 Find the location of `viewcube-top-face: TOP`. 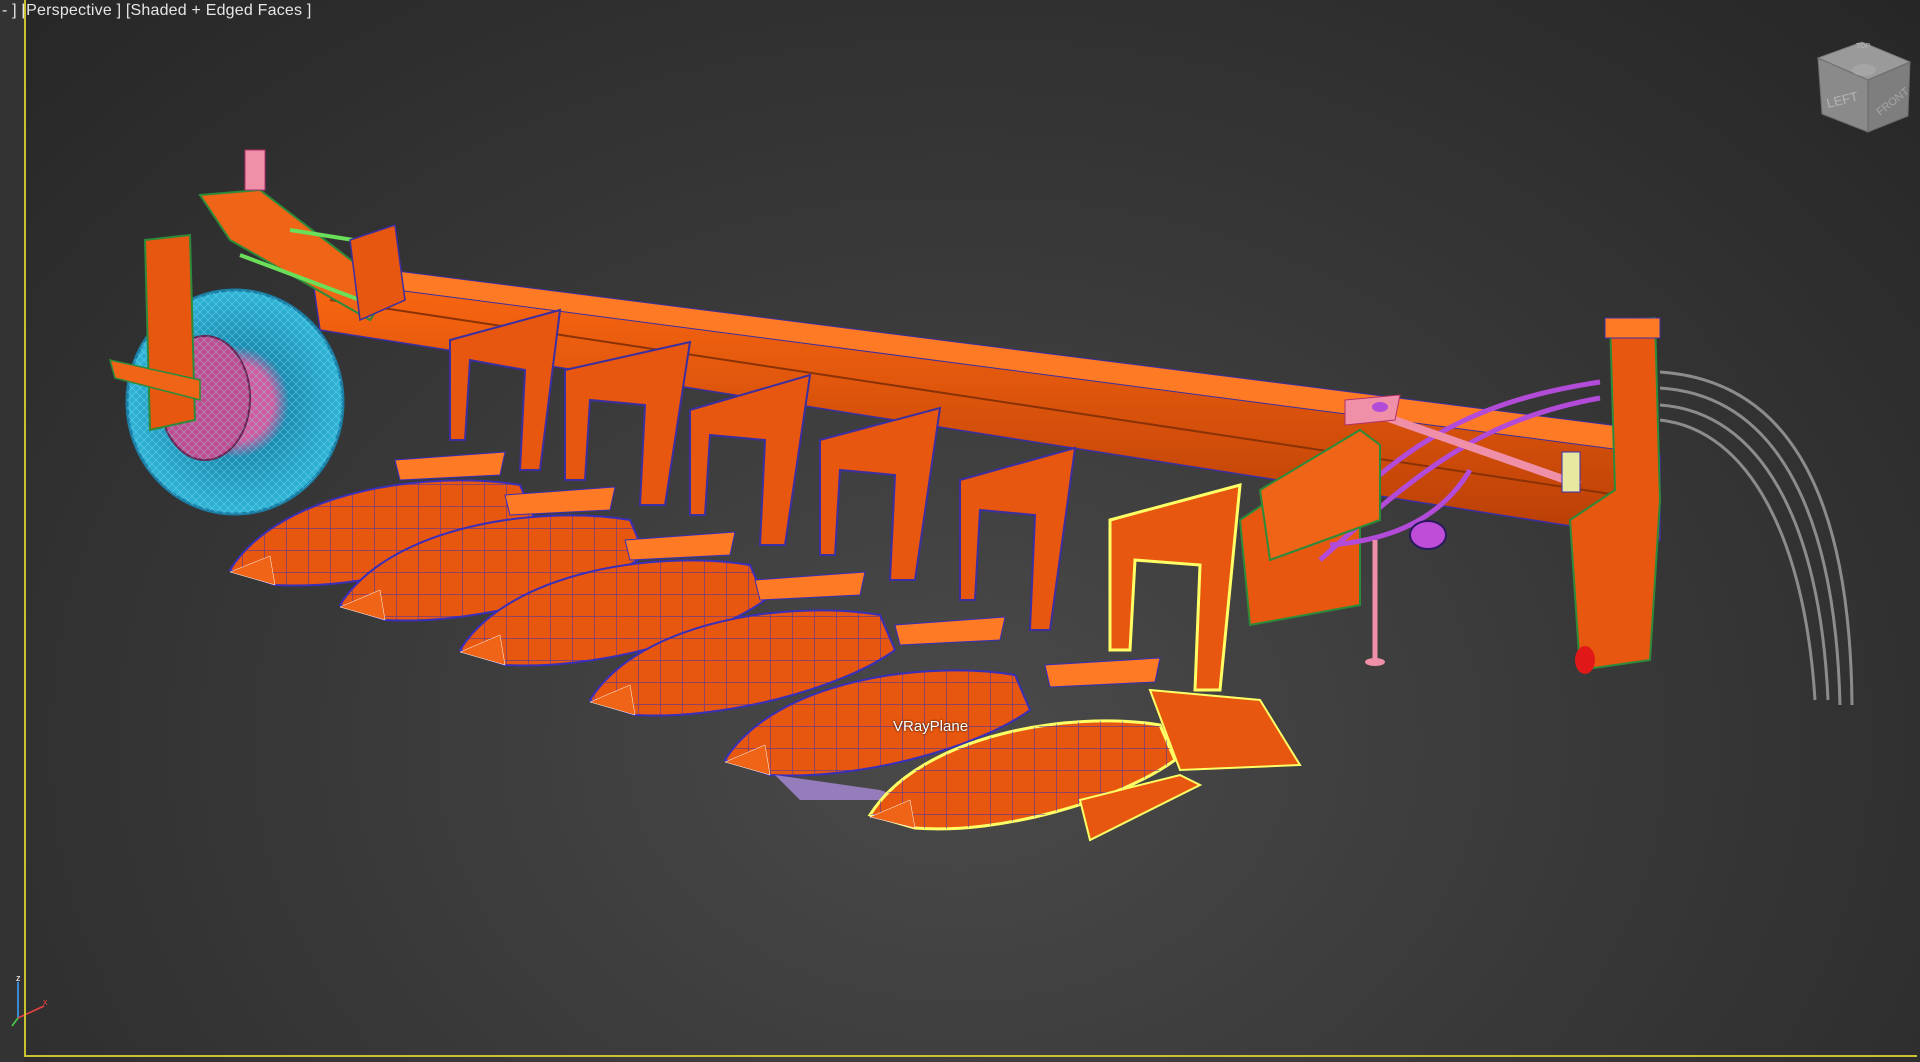

viewcube-top-face: TOP is located at coordinates (1863, 46).